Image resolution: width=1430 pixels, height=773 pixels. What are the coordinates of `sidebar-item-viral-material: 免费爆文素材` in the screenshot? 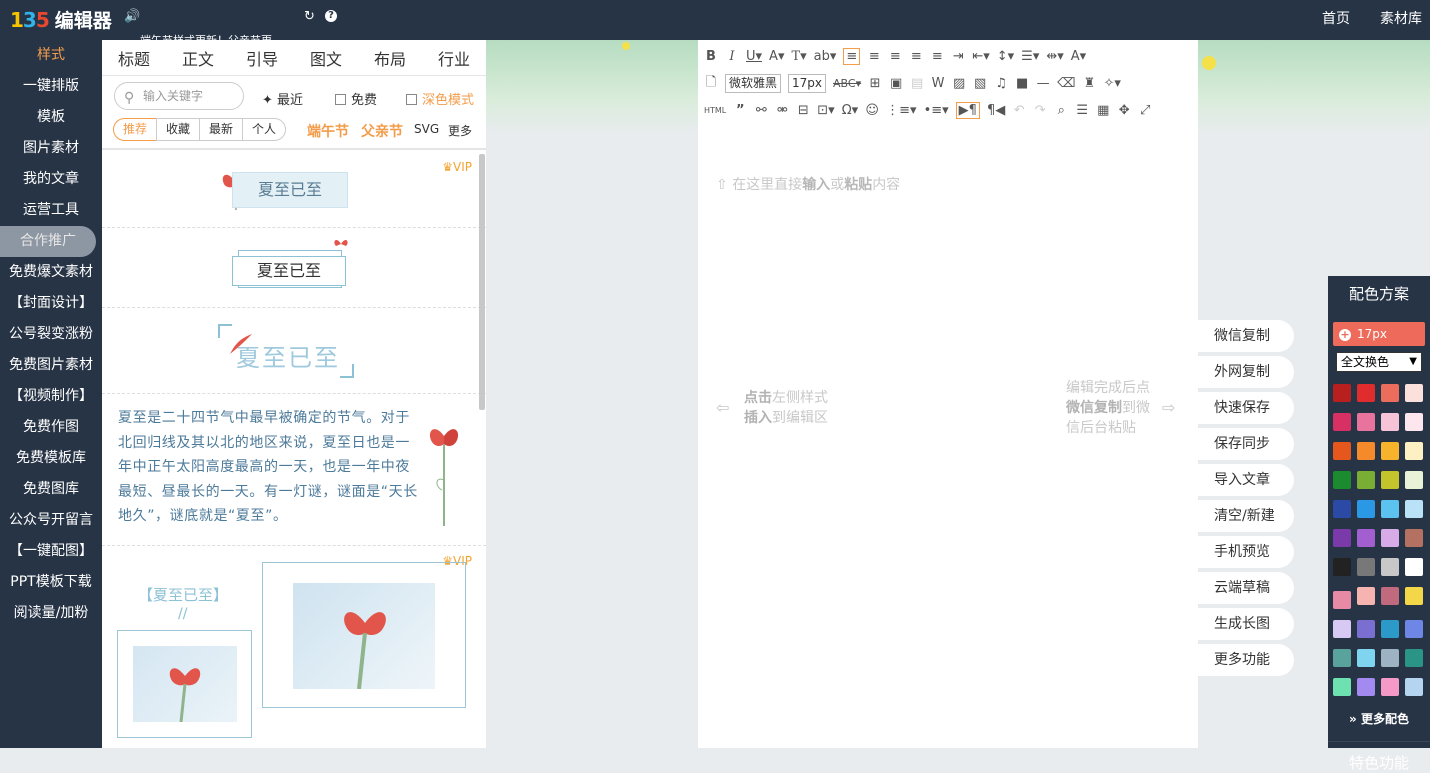 It's located at (51, 272).